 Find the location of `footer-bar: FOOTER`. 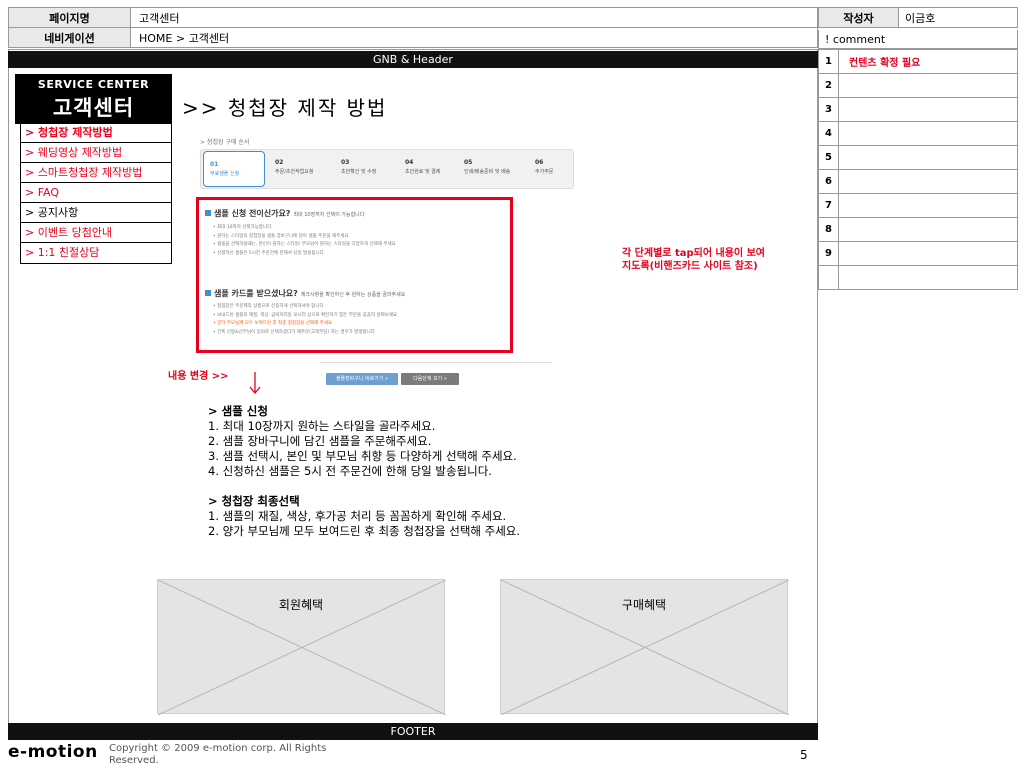

footer-bar: FOOTER is located at coordinates (413, 731).